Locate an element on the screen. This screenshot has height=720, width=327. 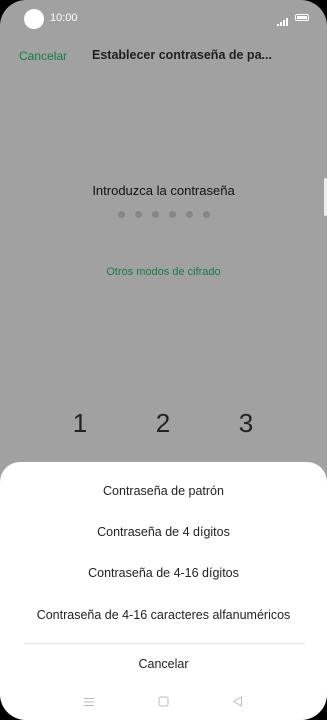
status-bar: 10:00 is located at coordinates (163, 18).